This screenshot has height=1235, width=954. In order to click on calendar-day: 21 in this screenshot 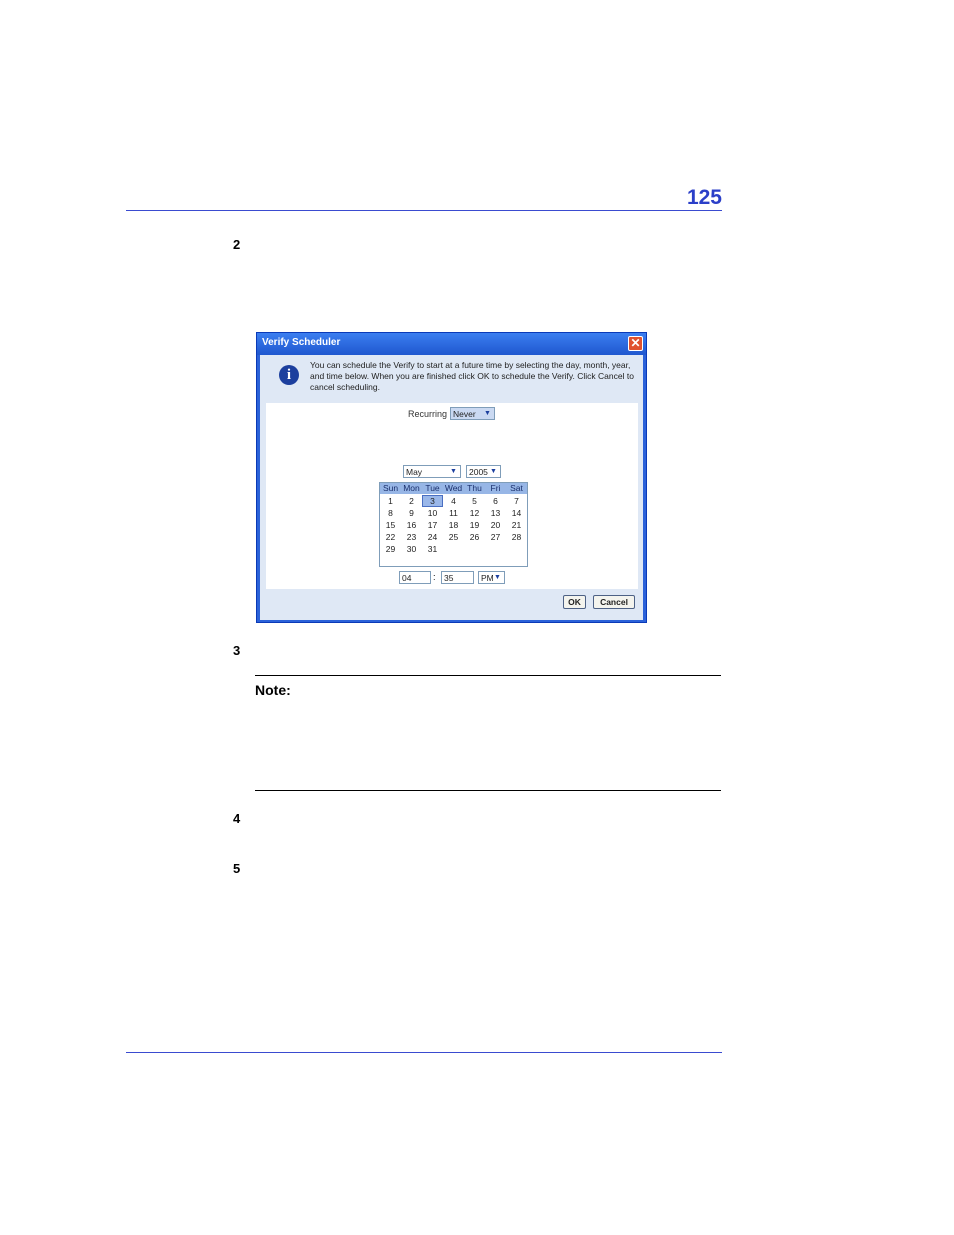, I will do `click(516, 525)`.